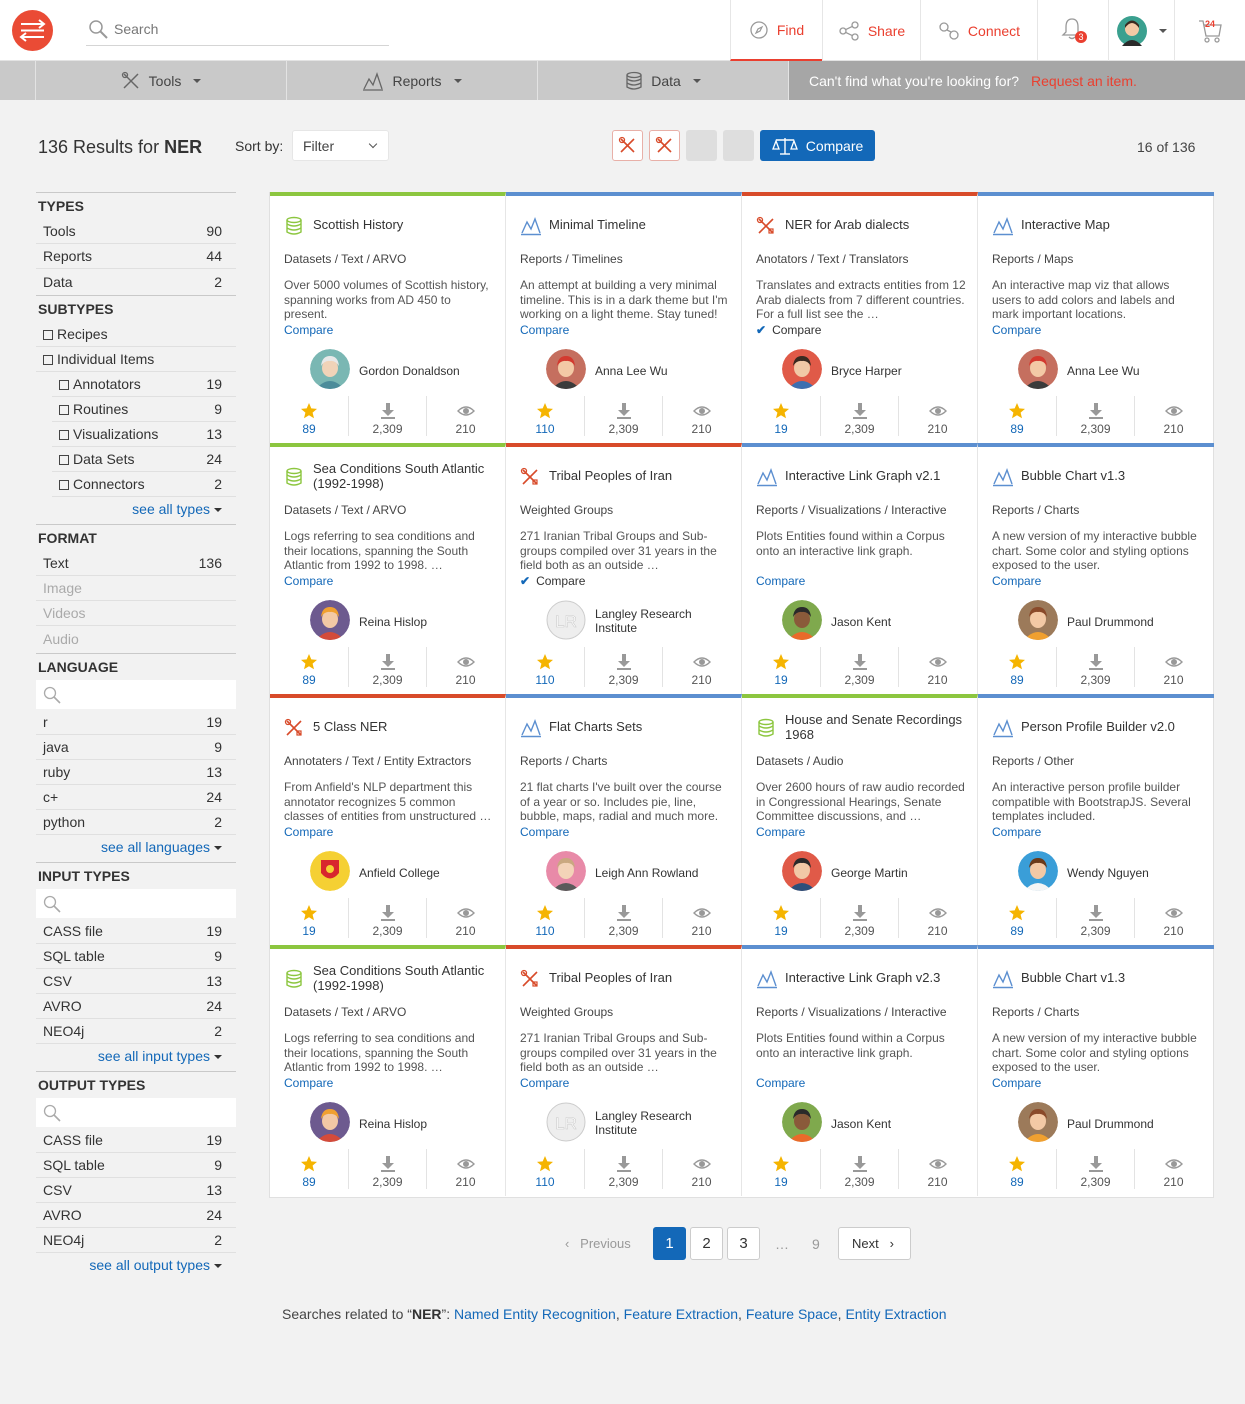 The image size is (1245, 1404). I want to click on author-name: Wendy Nguyen, so click(1108, 873).